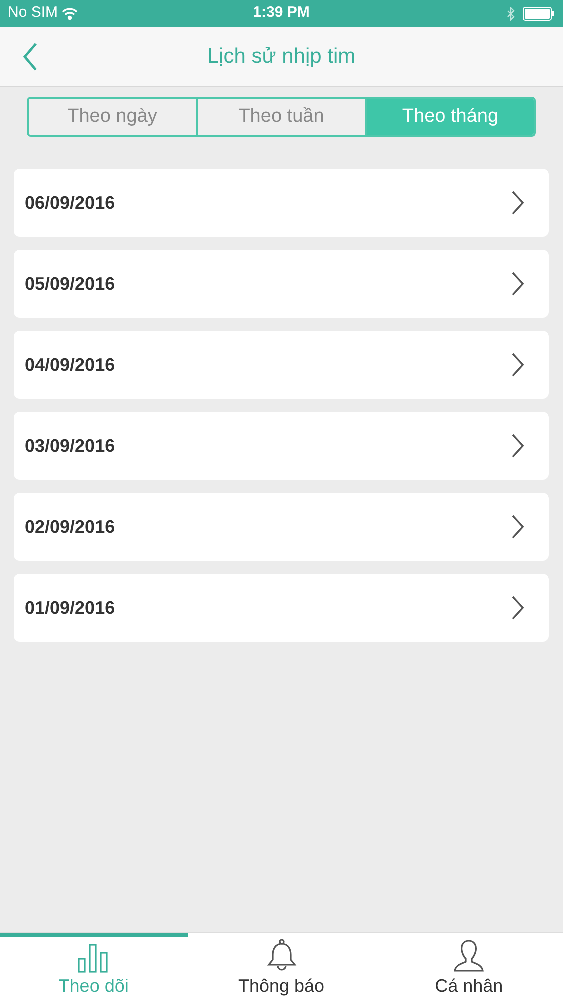  Describe the element at coordinates (469, 956) in the screenshot. I see `person-icon` at that location.